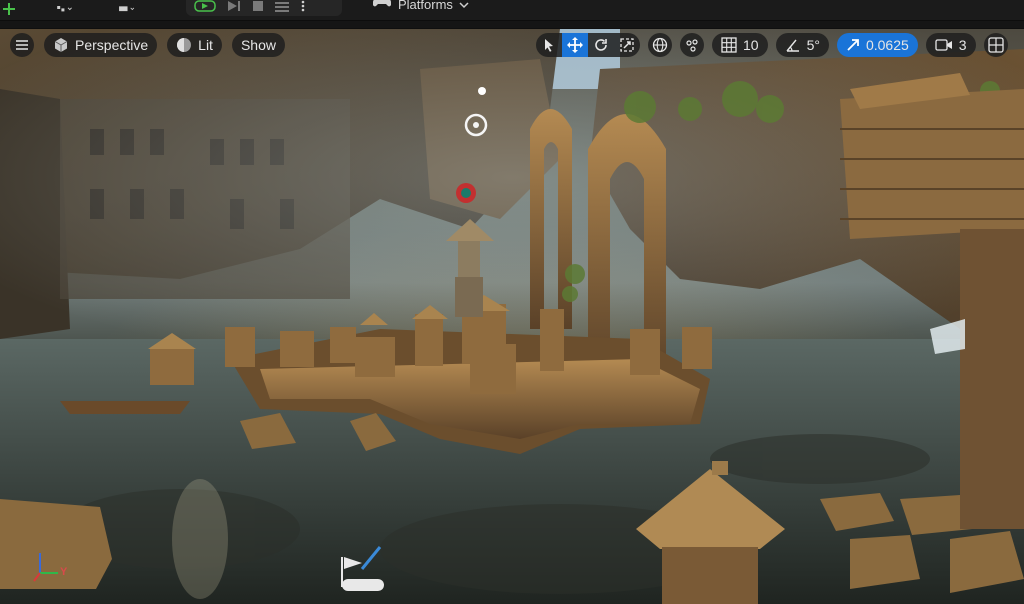  Describe the element at coordinates (234, 8) in the screenshot. I see `skip-icon` at that location.